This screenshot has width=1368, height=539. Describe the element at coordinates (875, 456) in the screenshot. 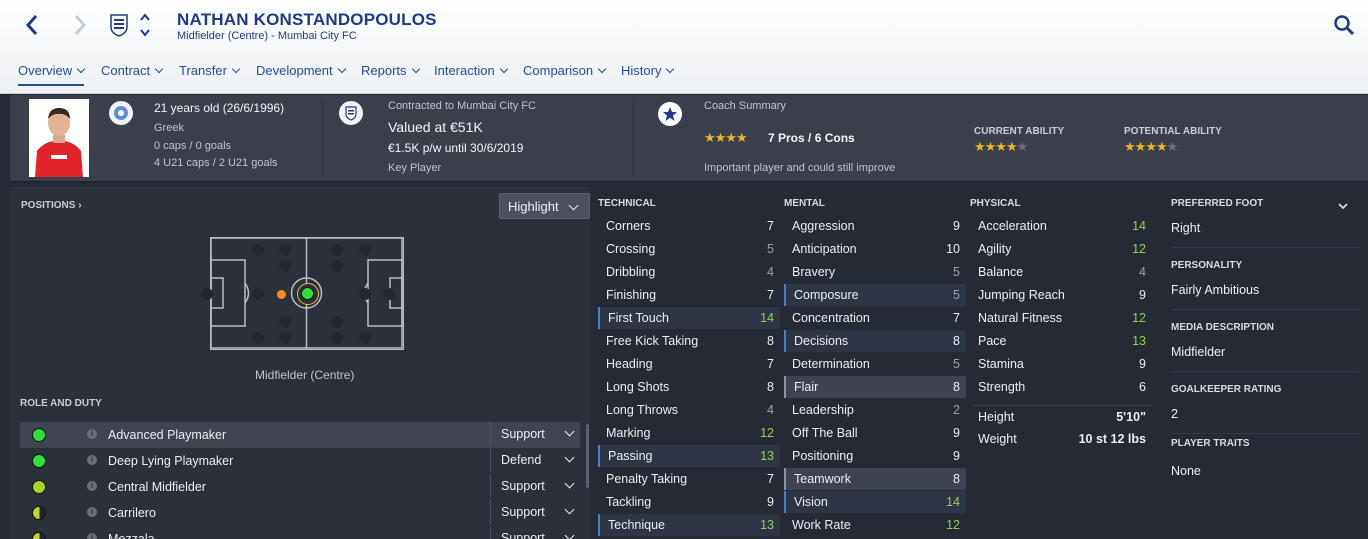

I see `attribute-row: Positioning 9` at that location.